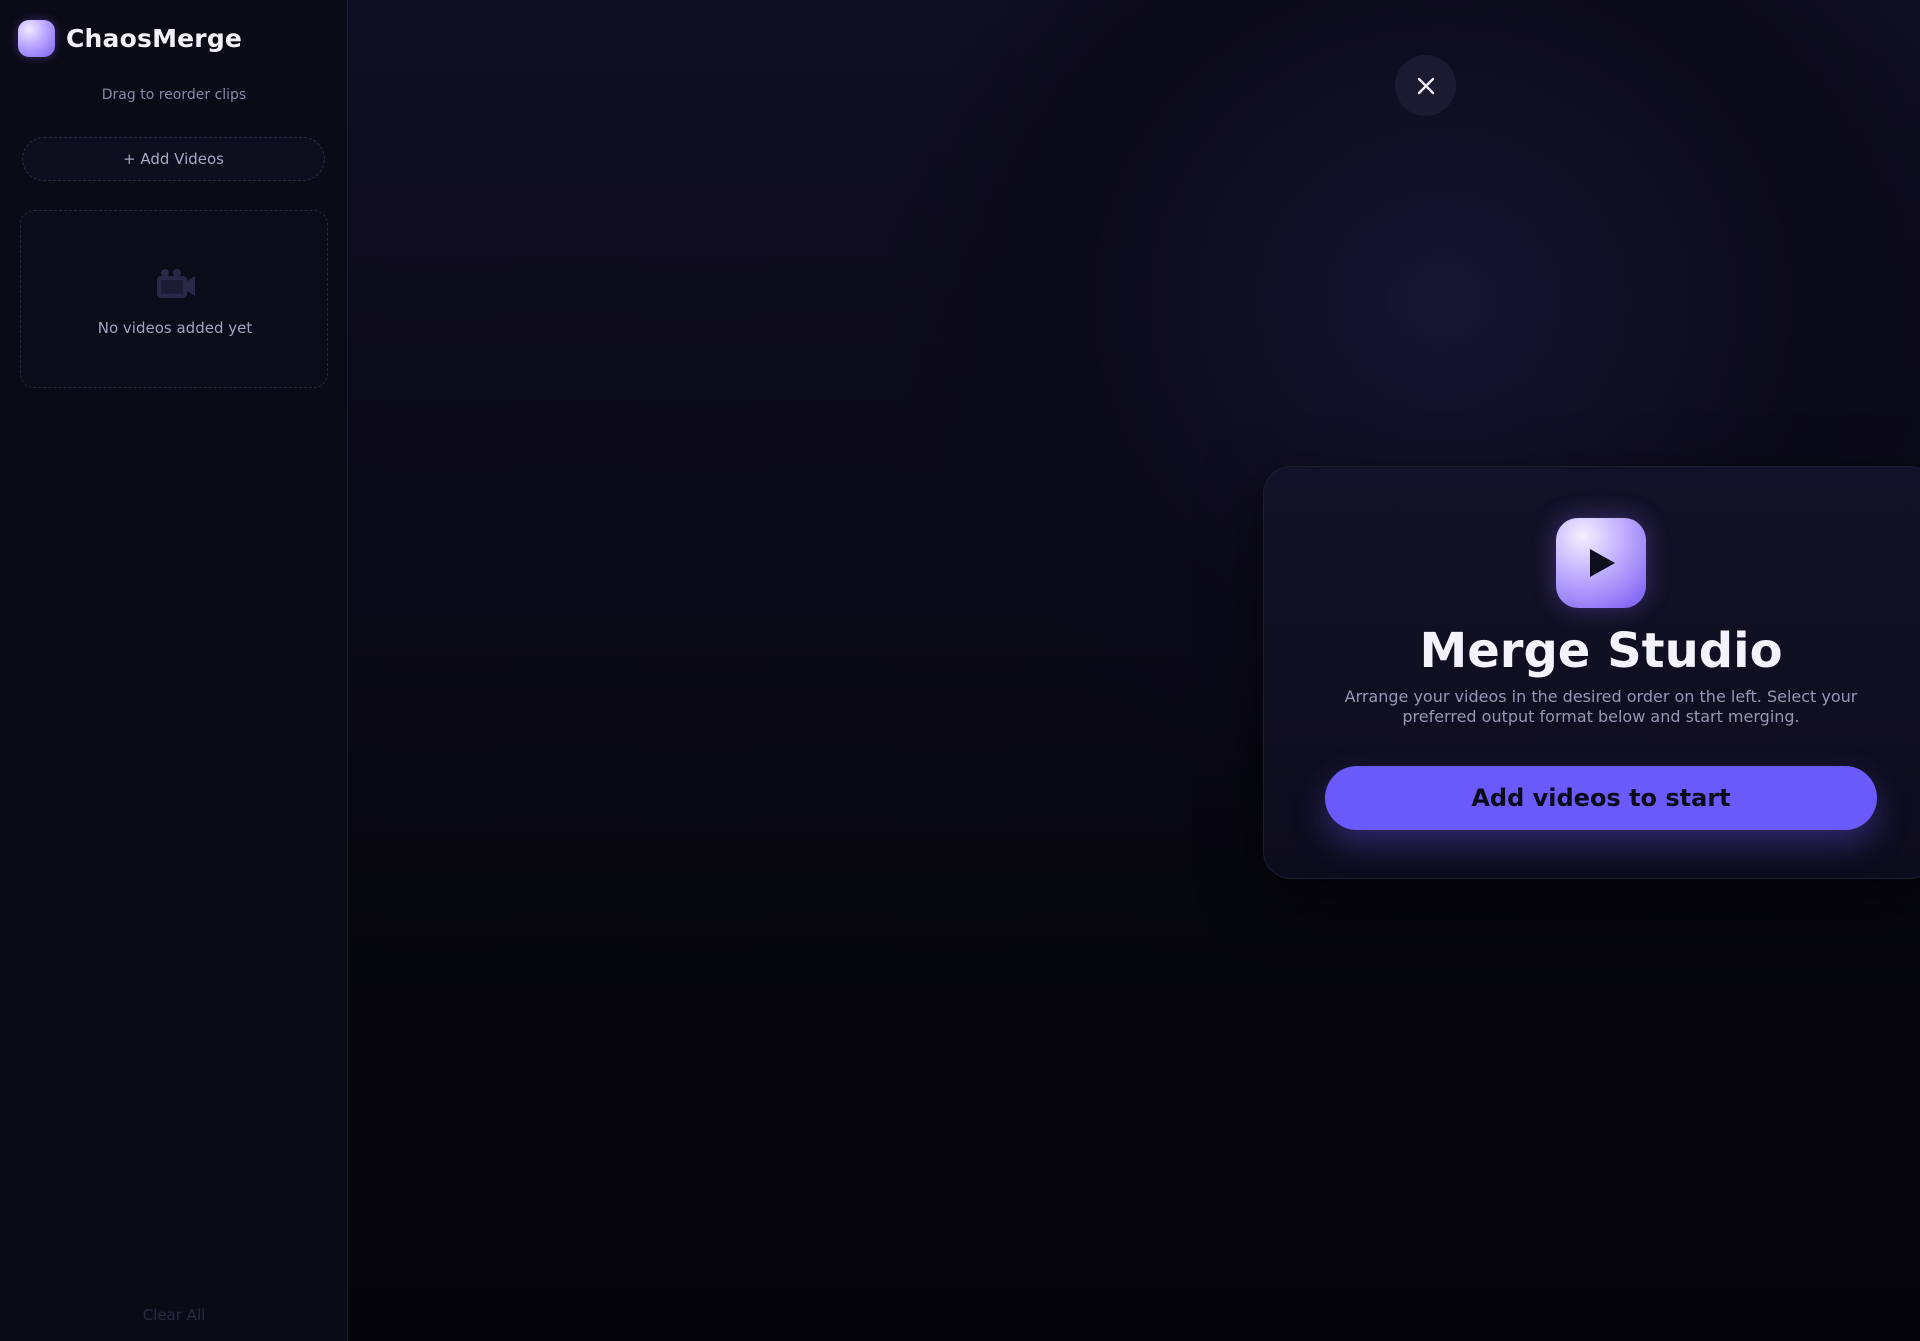  What do you see at coordinates (174, 299) in the screenshot?
I see `clip-list-empty-state: No videos added yet` at bounding box center [174, 299].